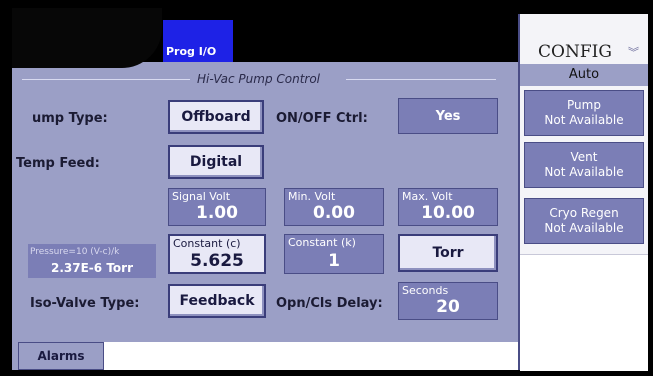 This screenshot has width=653, height=376. I want to click on pressure-value: 2.37E-6 Torr, so click(92, 268).